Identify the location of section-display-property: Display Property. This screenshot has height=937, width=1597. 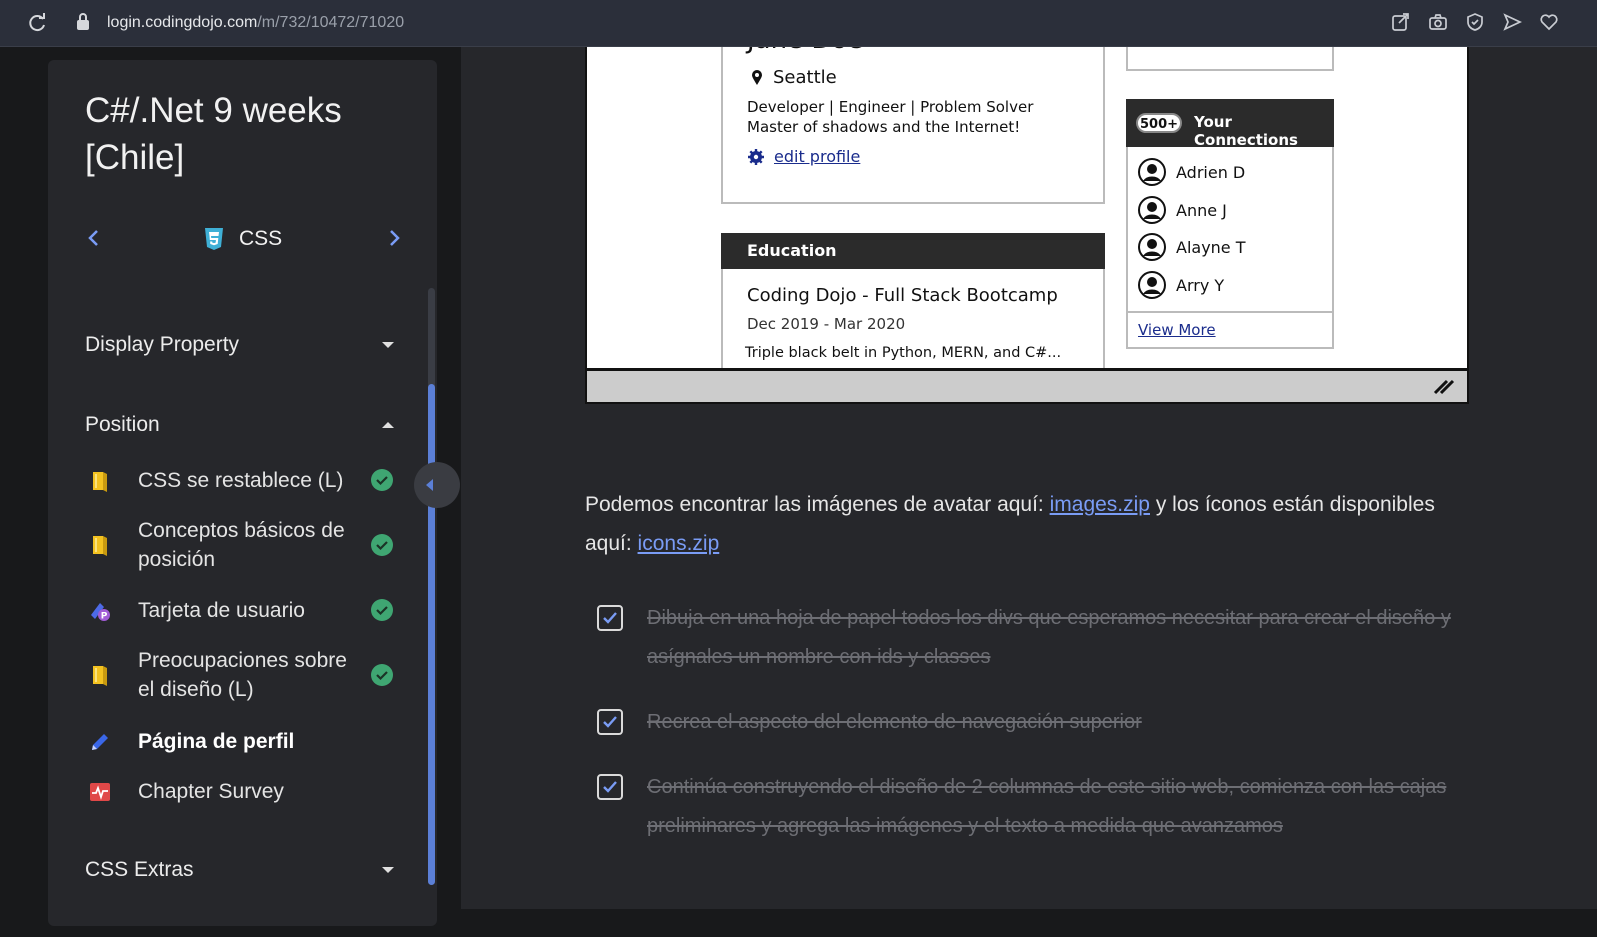
(240, 345).